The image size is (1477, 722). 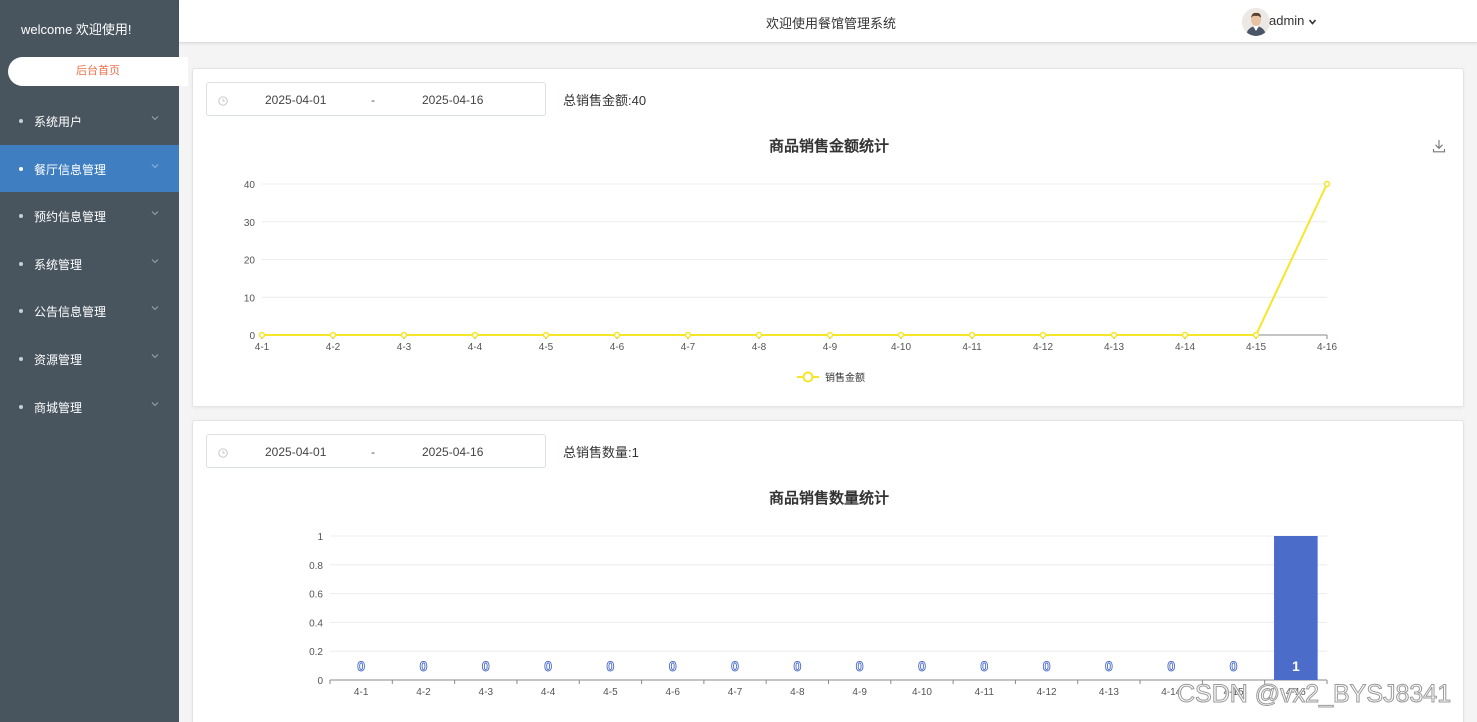 What do you see at coordinates (250, 298) in the screenshot?
I see `y-tick-label: 10` at bounding box center [250, 298].